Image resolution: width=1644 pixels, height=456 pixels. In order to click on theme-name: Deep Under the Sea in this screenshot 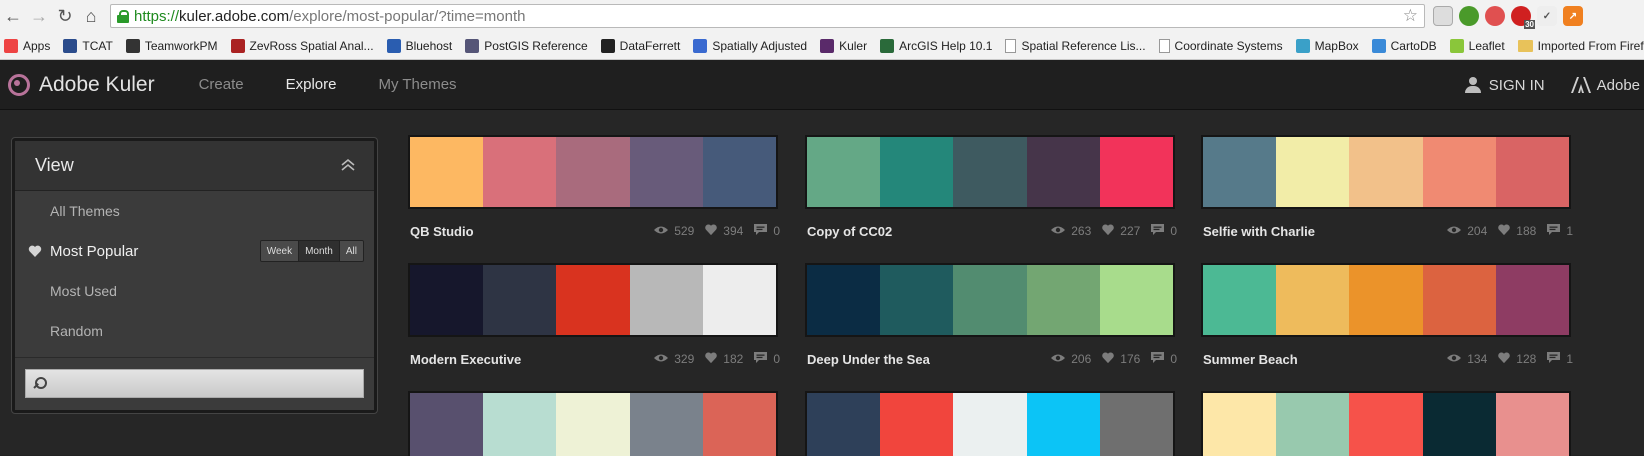, I will do `click(868, 359)`.